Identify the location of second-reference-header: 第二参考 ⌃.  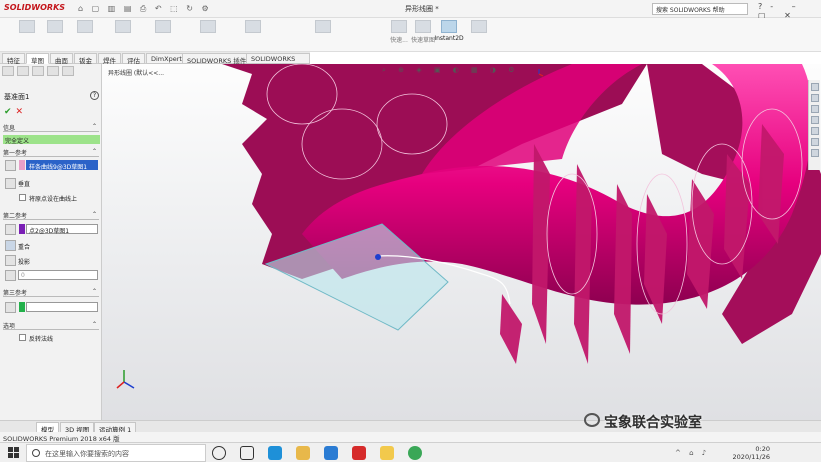
(51, 215).